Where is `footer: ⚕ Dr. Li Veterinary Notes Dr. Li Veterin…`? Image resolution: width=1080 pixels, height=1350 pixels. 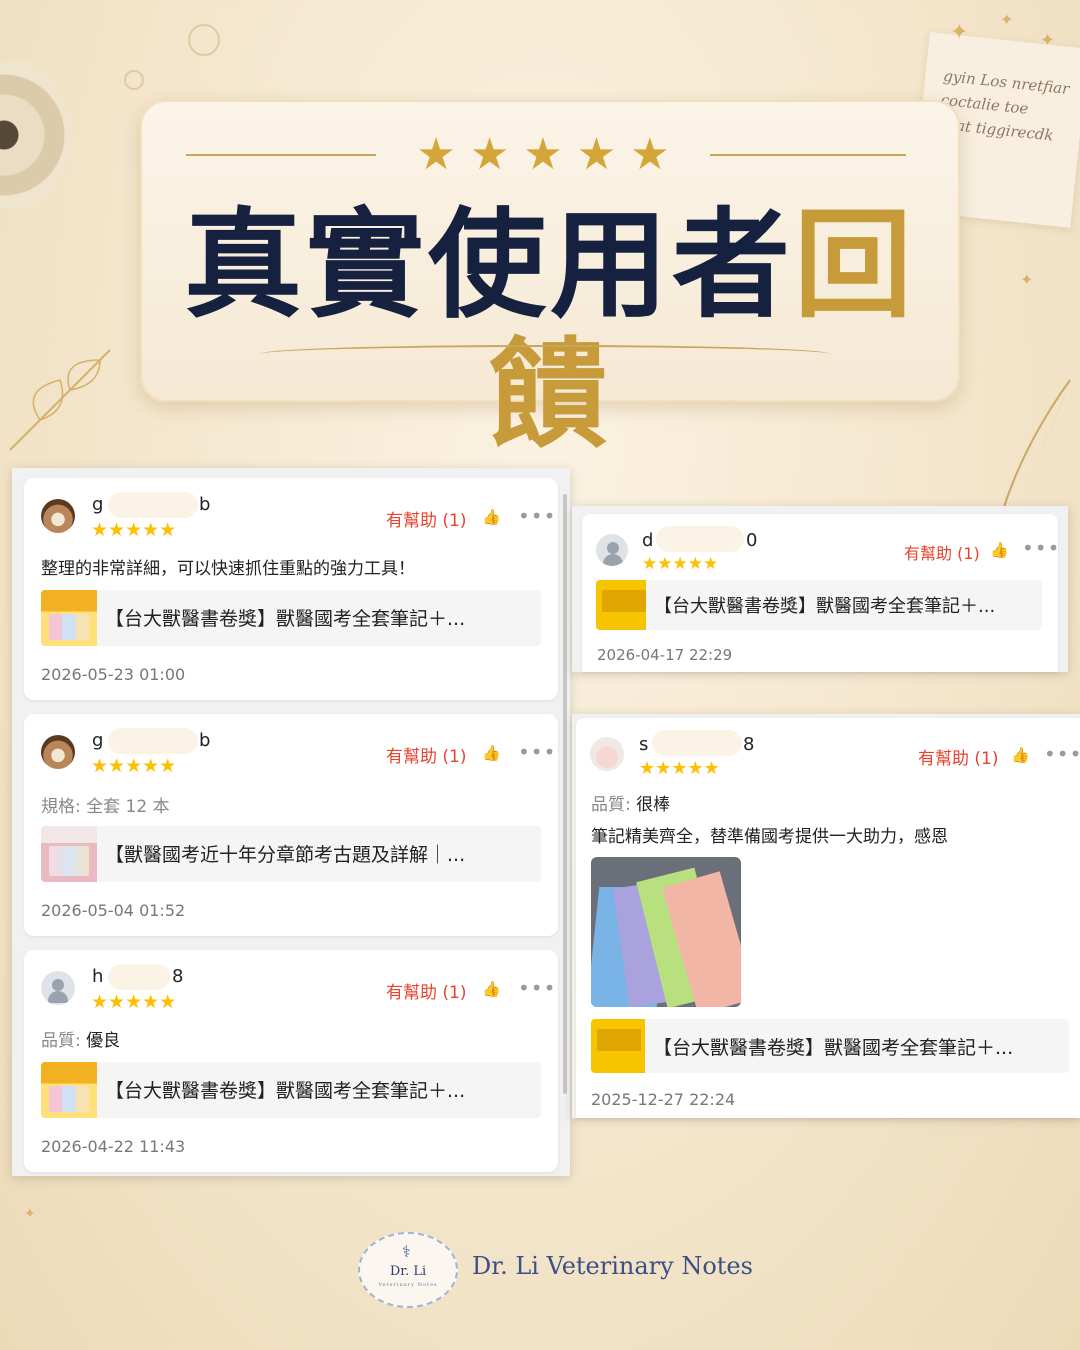
footer: ⚕ Dr. Li Veterinary Notes Dr. Li Veterin… is located at coordinates (540, 1268).